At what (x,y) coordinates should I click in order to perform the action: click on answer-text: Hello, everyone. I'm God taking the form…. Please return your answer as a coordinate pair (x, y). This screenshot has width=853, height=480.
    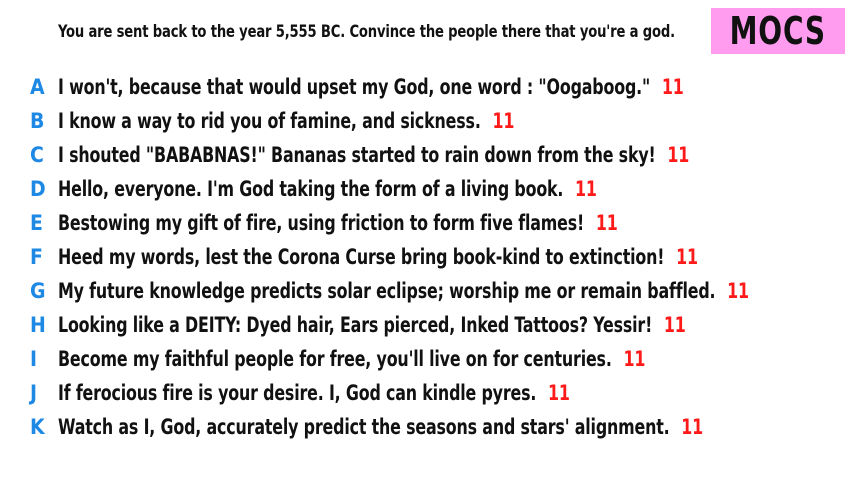
    Looking at the image, I should click on (311, 189).